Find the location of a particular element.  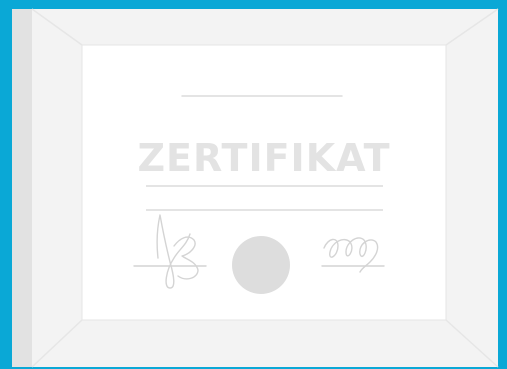

certificate-title: ZERTIFIKAT is located at coordinates (264, 158).